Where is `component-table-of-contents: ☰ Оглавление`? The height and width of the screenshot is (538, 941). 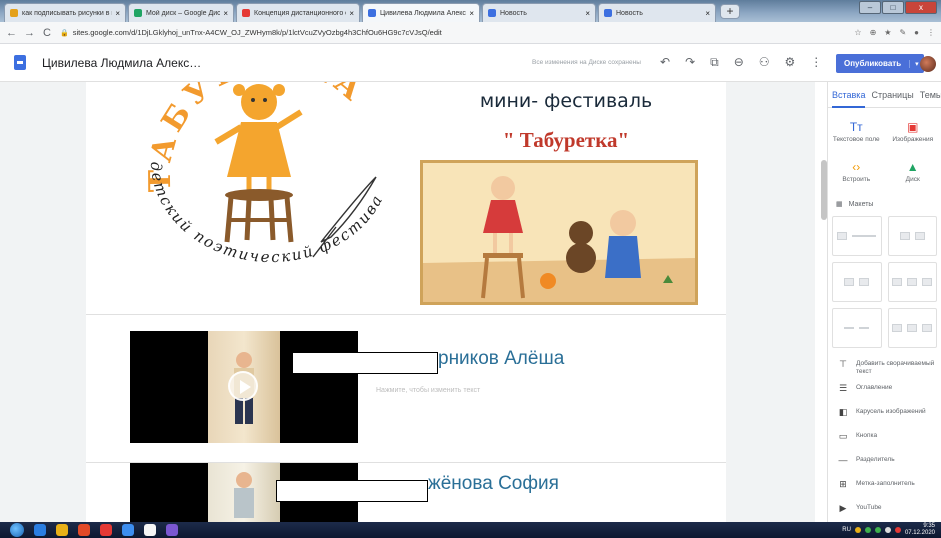 component-table-of-contents: ☰ Оглавление is located at coordinates (884, 392).